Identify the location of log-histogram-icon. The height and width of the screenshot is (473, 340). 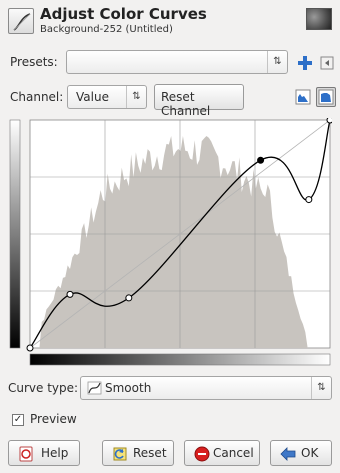
(326, 97).